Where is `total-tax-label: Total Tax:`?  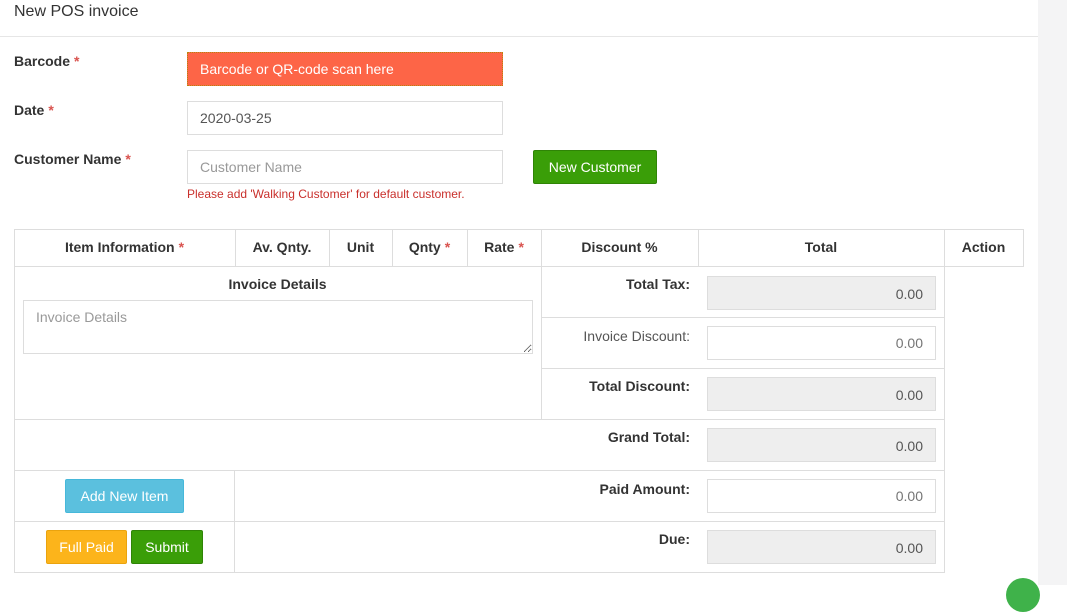 total-tax-label: Total Tax: is located at coordinates (657, 284).